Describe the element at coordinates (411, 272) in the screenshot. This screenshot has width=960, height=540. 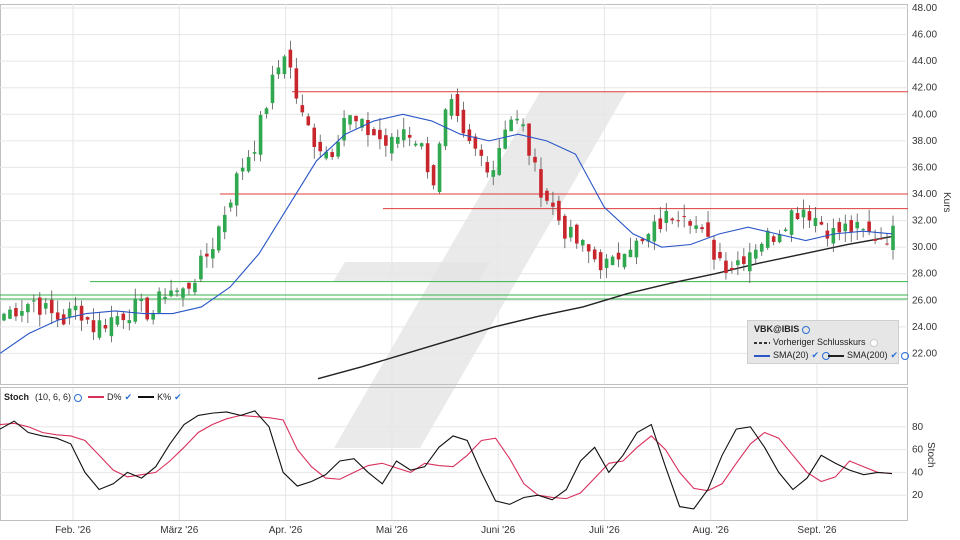
I see `watermark-logo-bar` at that location.